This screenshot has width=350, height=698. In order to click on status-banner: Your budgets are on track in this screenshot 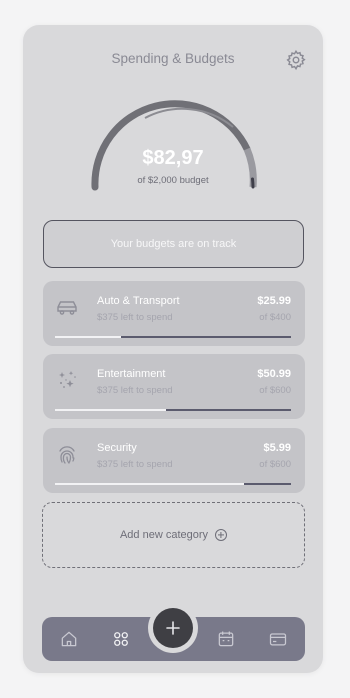, I will do `click(173, 244)`.